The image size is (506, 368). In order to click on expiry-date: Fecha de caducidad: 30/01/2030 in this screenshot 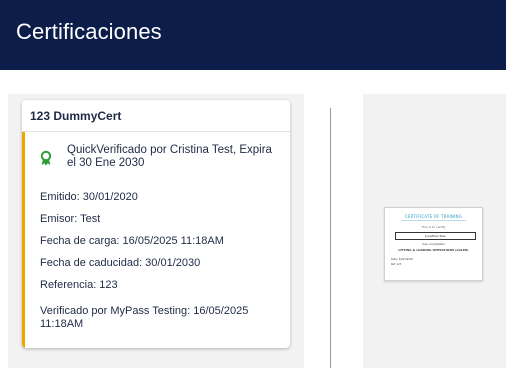, I will do `click(120, 263)`.